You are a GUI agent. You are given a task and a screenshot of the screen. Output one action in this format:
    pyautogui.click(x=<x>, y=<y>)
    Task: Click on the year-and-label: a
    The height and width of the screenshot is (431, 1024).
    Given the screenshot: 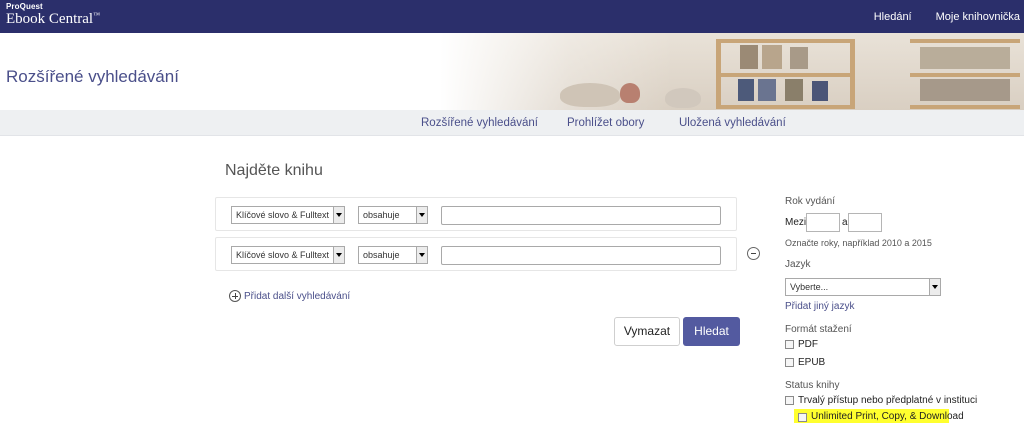 What is the action you would take?
    pyautogui.click(x=845, y=222)
    